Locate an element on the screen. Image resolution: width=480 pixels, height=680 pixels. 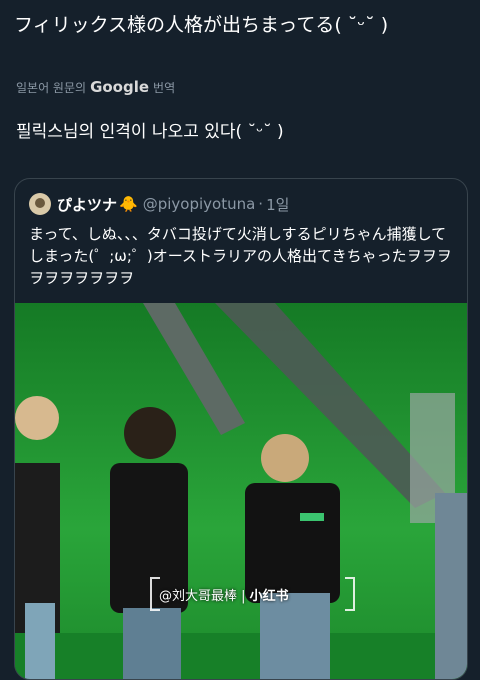
watermark: @刘大哥最棒 | 小红书 is located at coordinates (224, 594).